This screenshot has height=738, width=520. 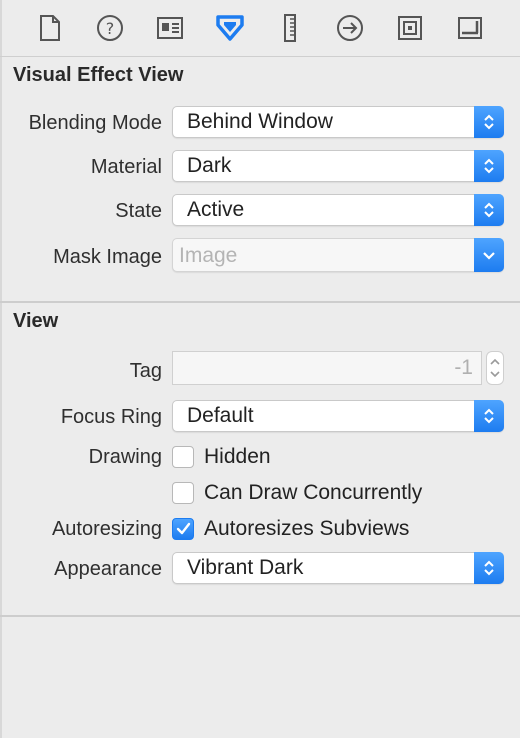 I want to click on tag-stepper, so click(x=495, y=368).